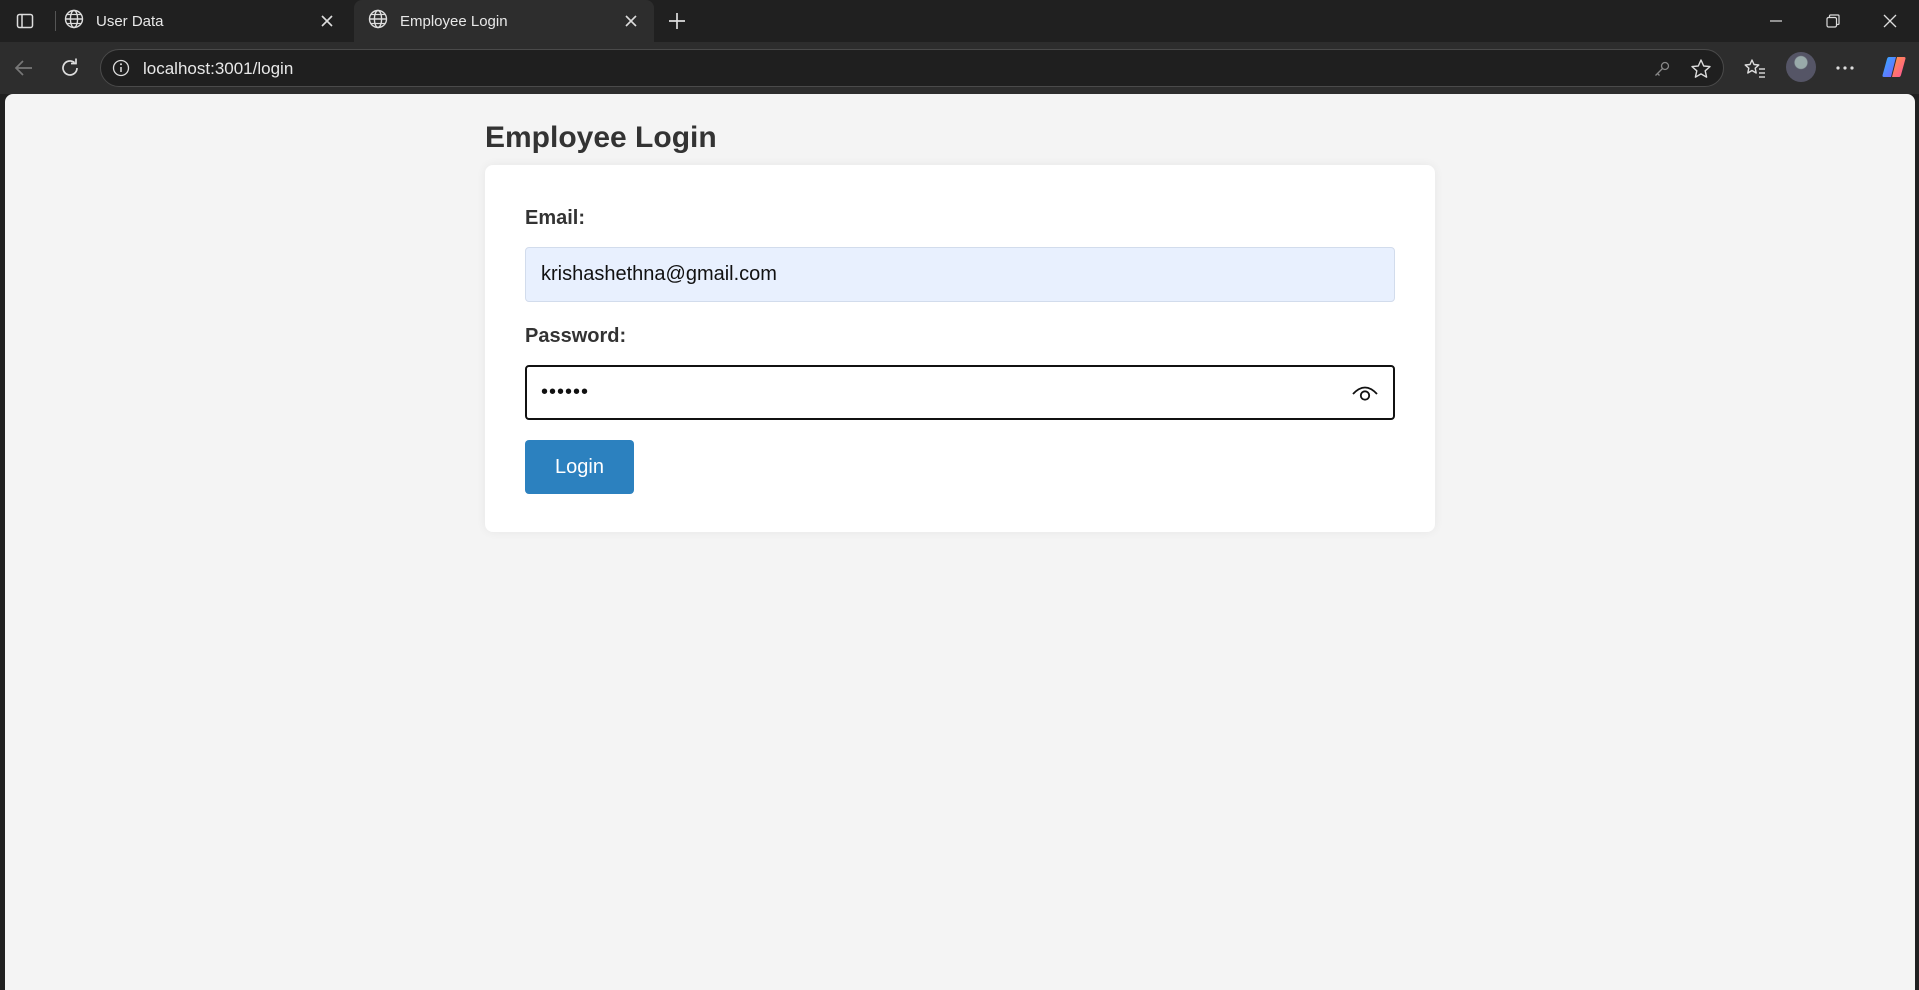 The image size is (1919, 990). I want to click on new-tab-plus-icon, so click(677, 21).